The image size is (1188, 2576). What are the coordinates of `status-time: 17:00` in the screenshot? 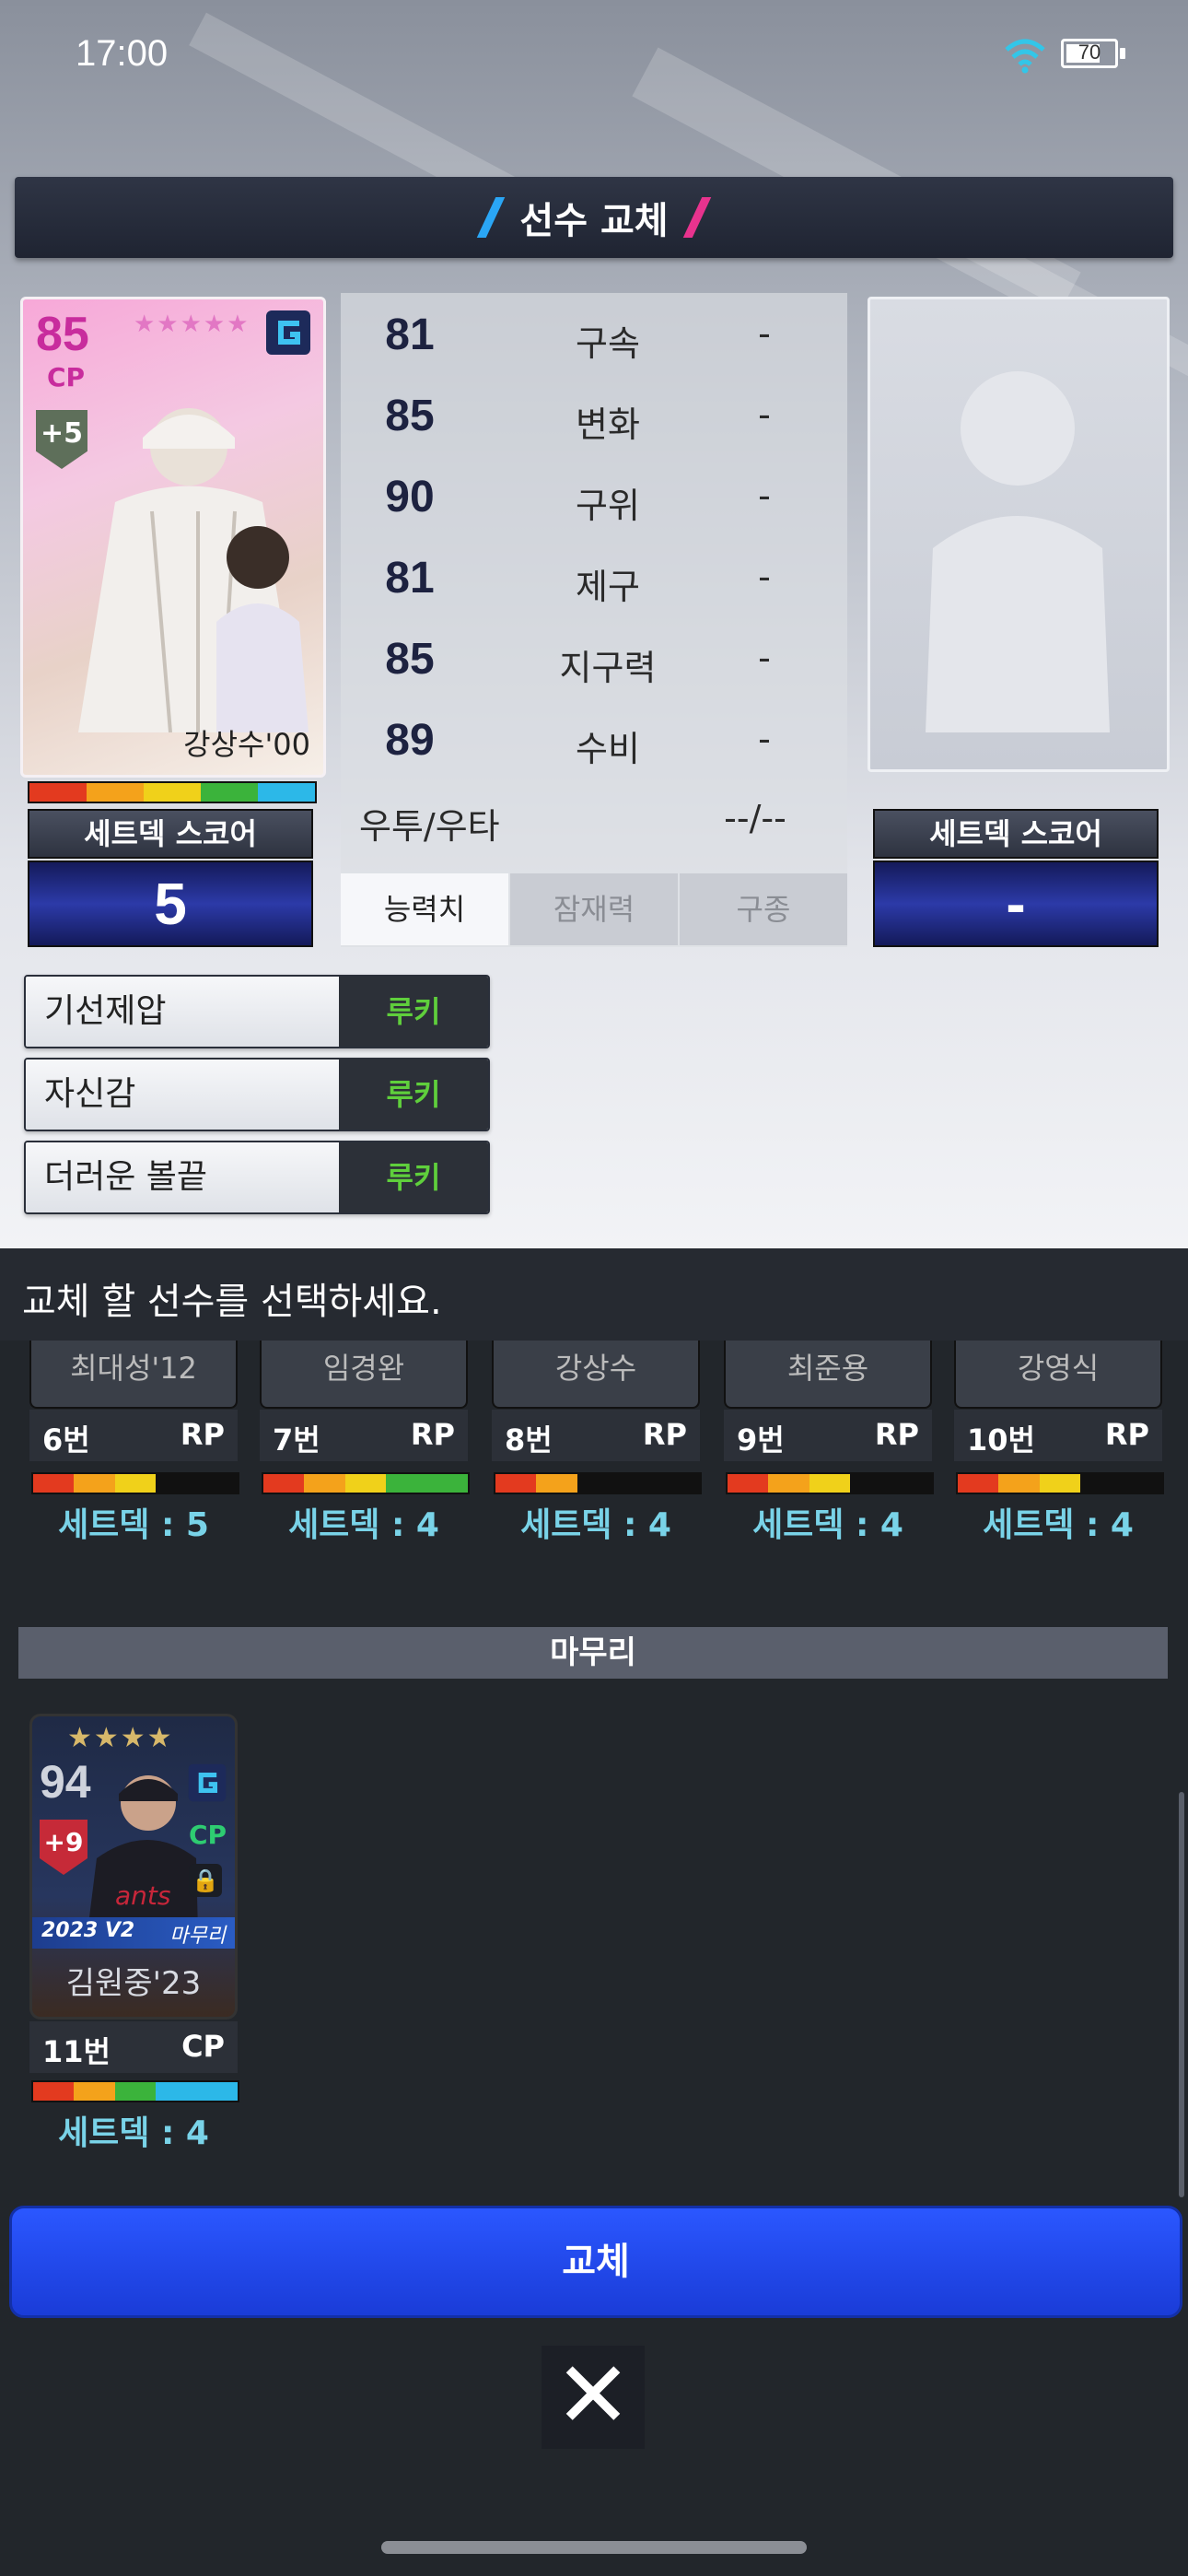 It's located at (122, 53).